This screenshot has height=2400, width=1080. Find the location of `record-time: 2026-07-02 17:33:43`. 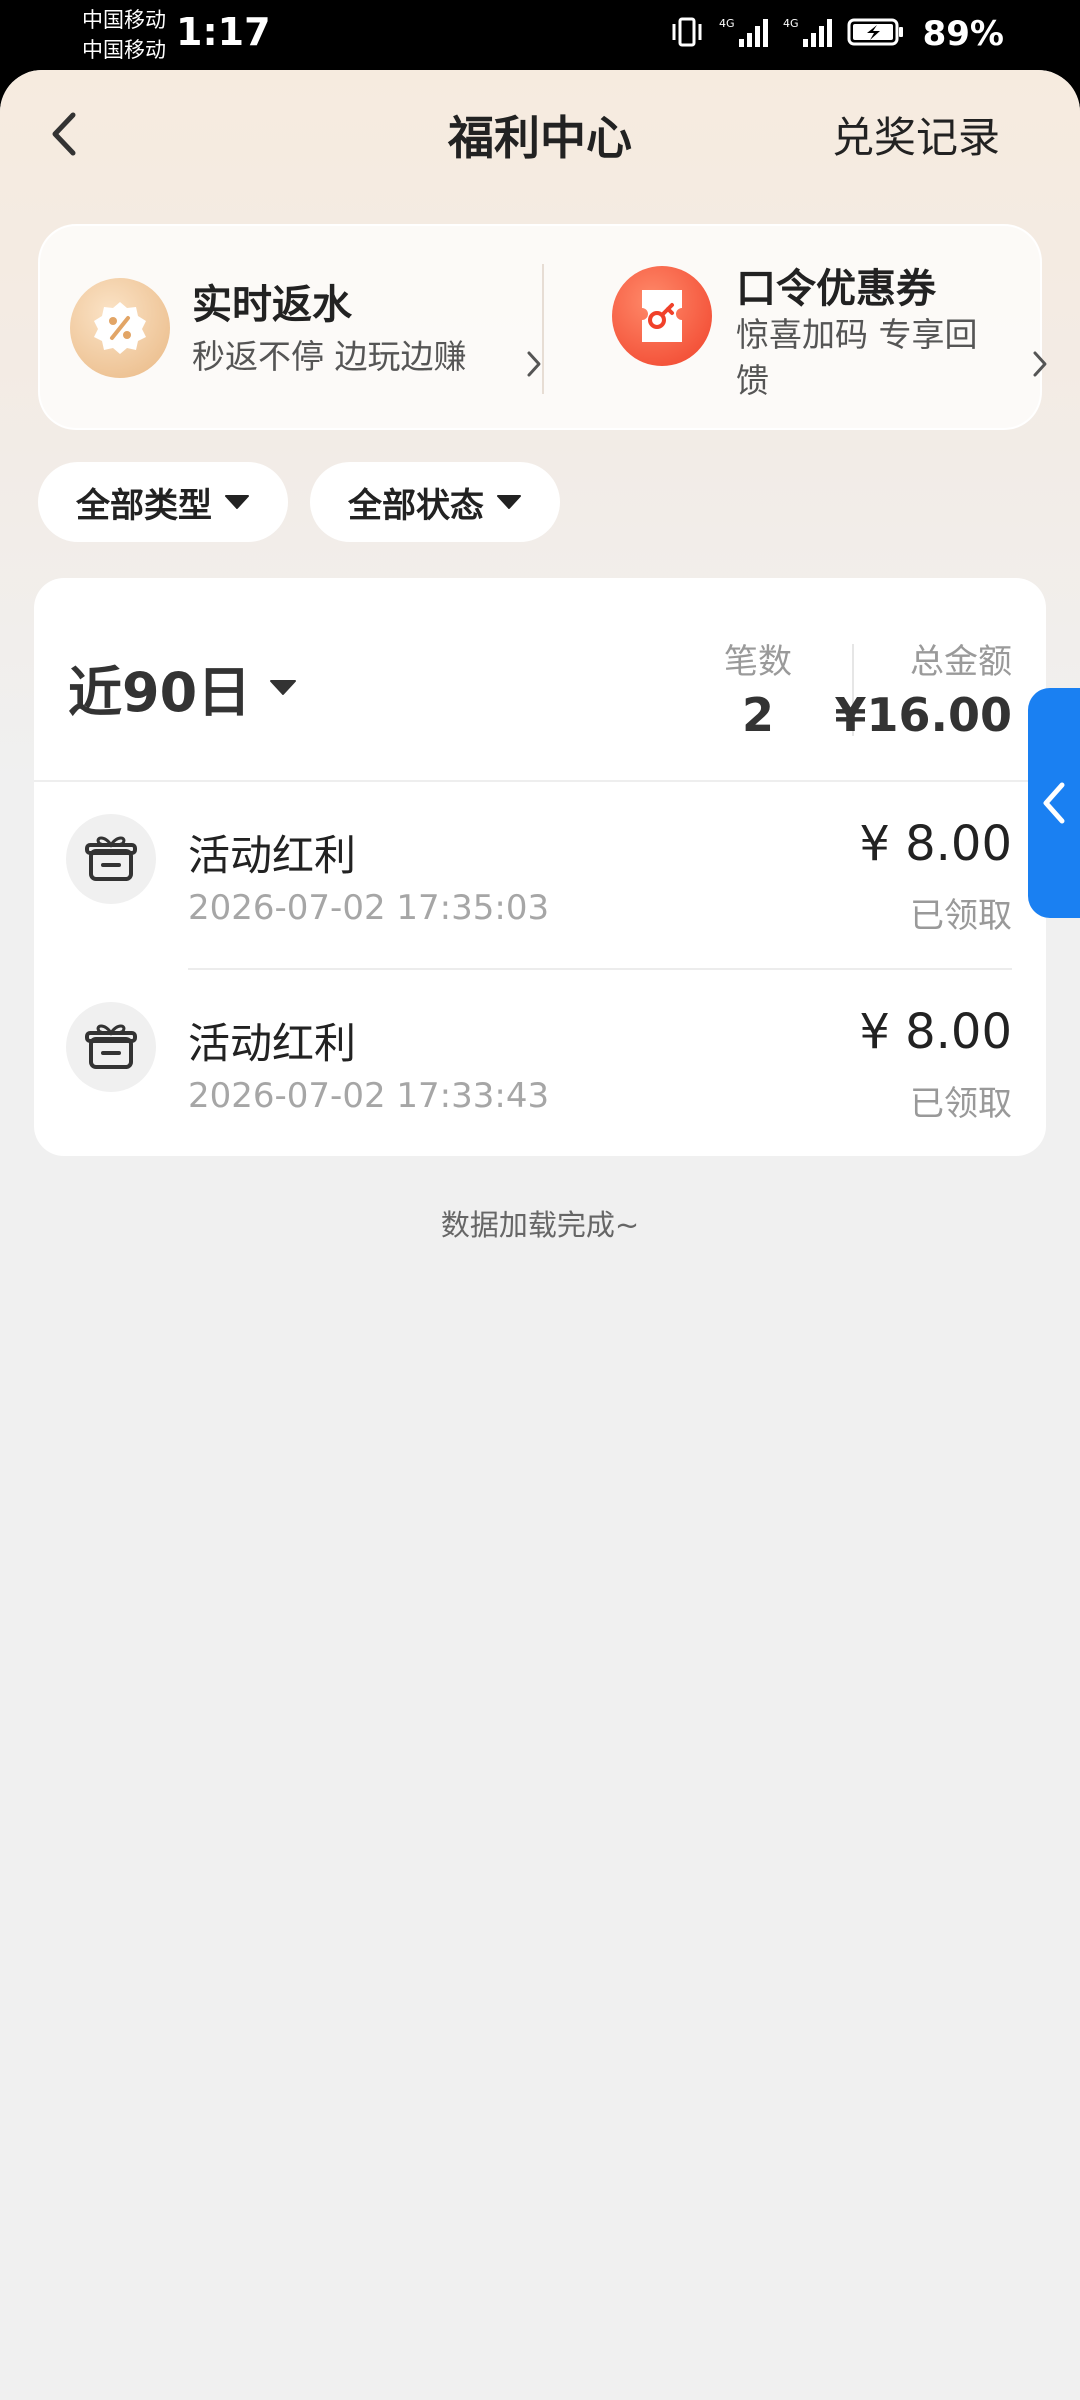

record-time: 2026-07-02 17:33:43 is located at coordinates (369, 1096).